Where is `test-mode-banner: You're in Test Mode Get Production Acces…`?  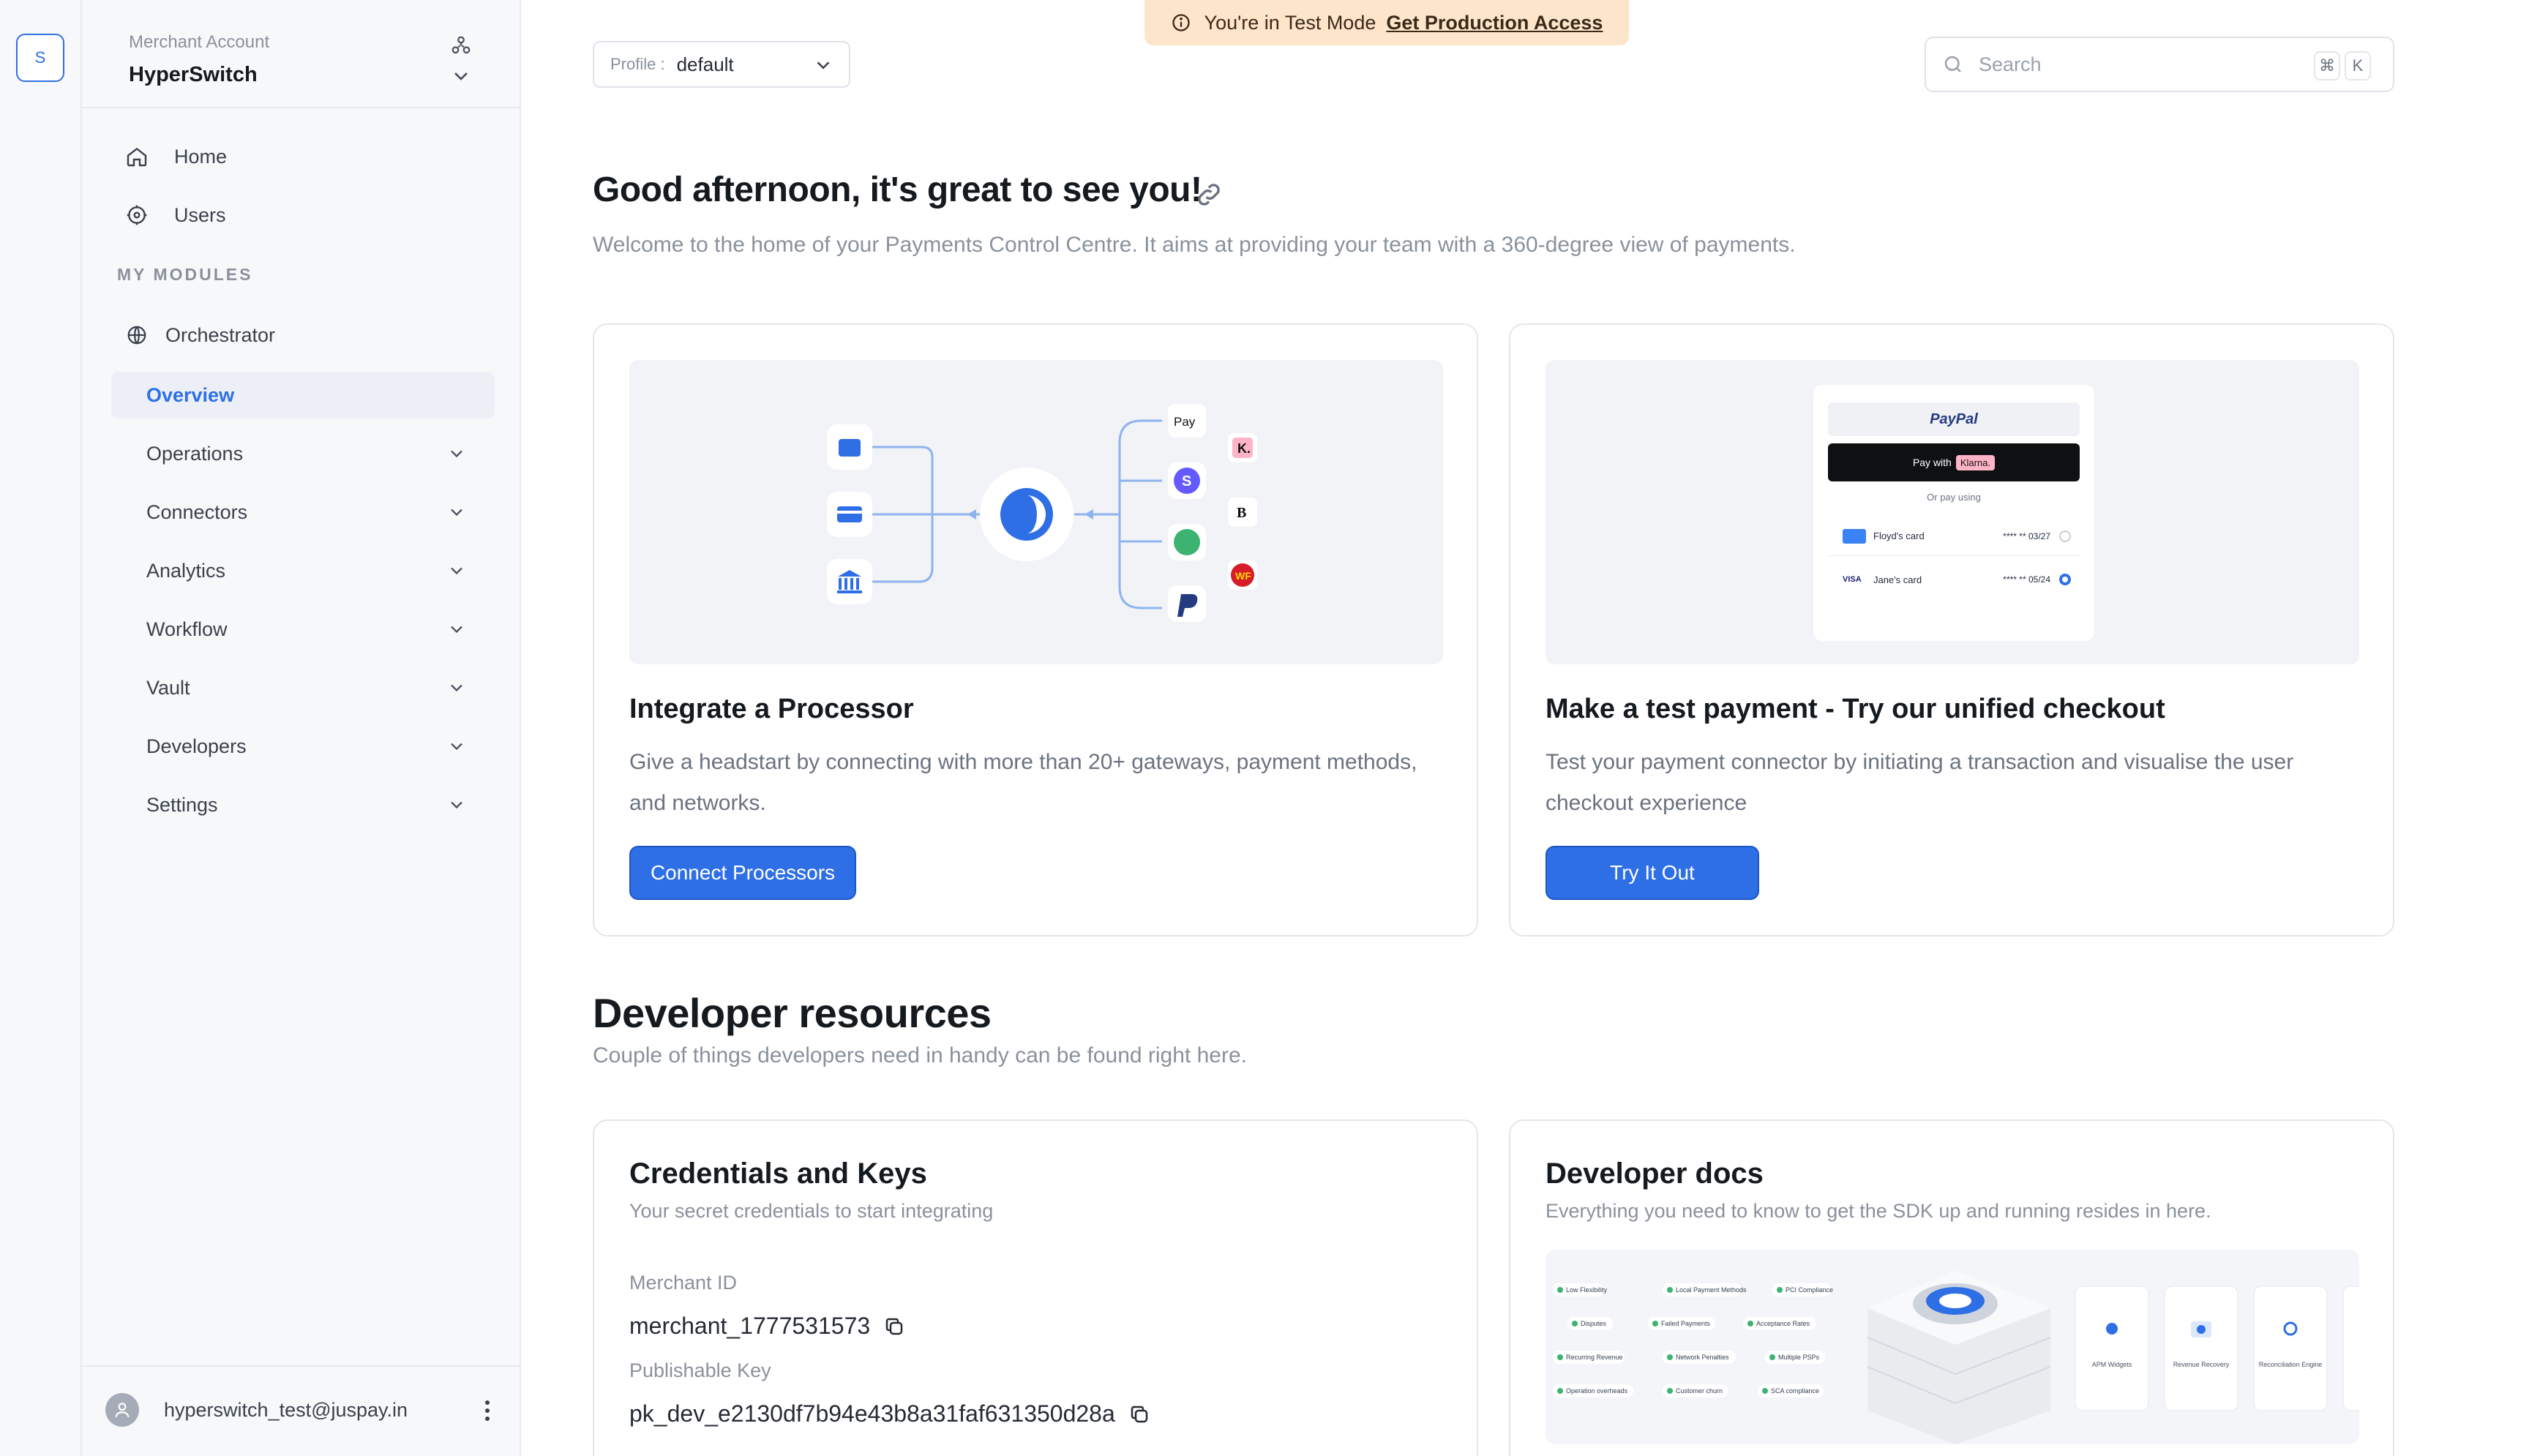
test-mode-banner: You're in Test Mode Get Production Acces… is located at coordinates (1386, 23).